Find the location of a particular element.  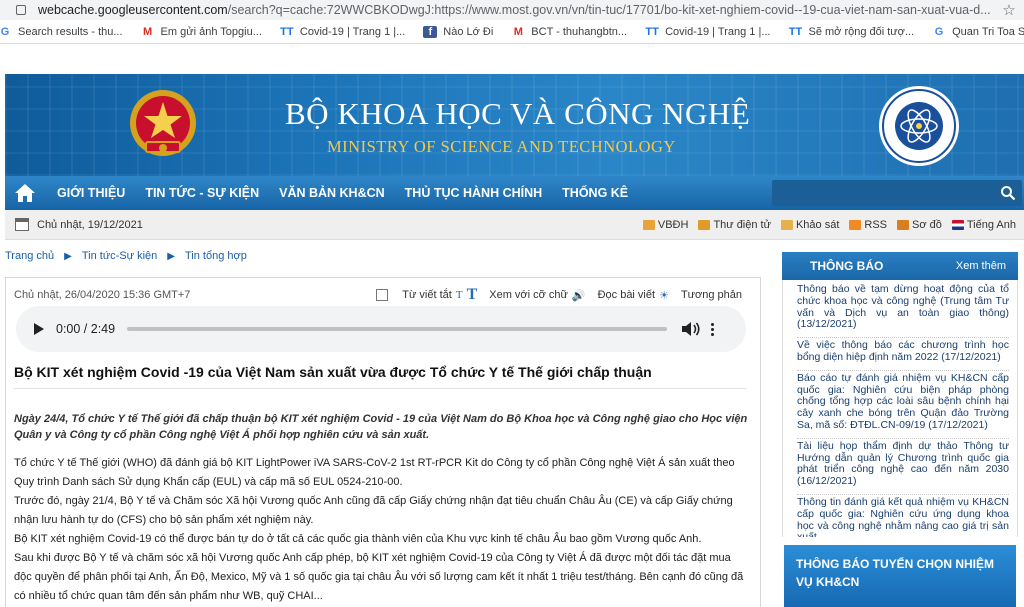

nav-item-thong-ke: THỐNG KÊ is located at coordinates (595, 193).